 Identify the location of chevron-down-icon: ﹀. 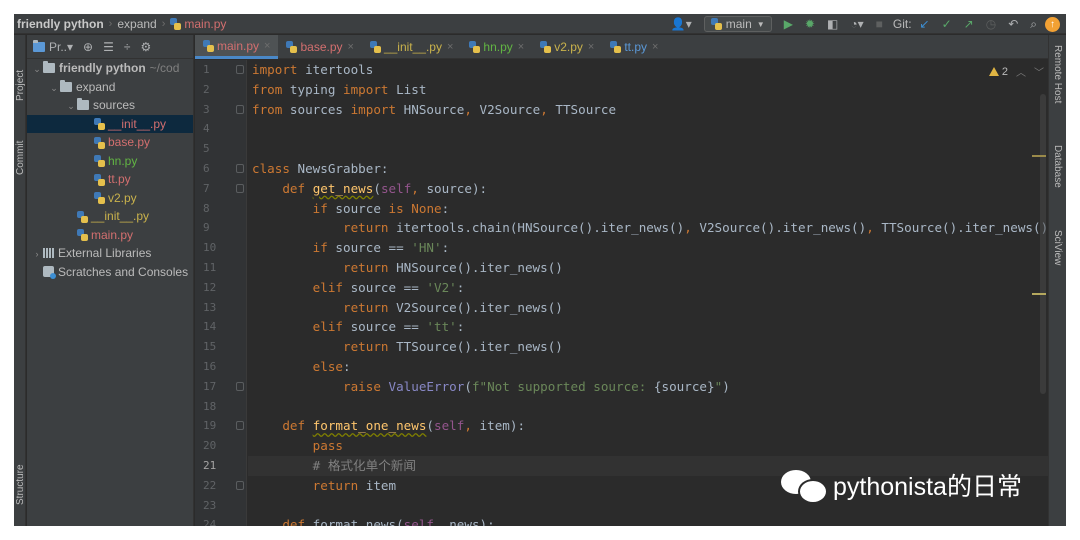
(1039, 71).